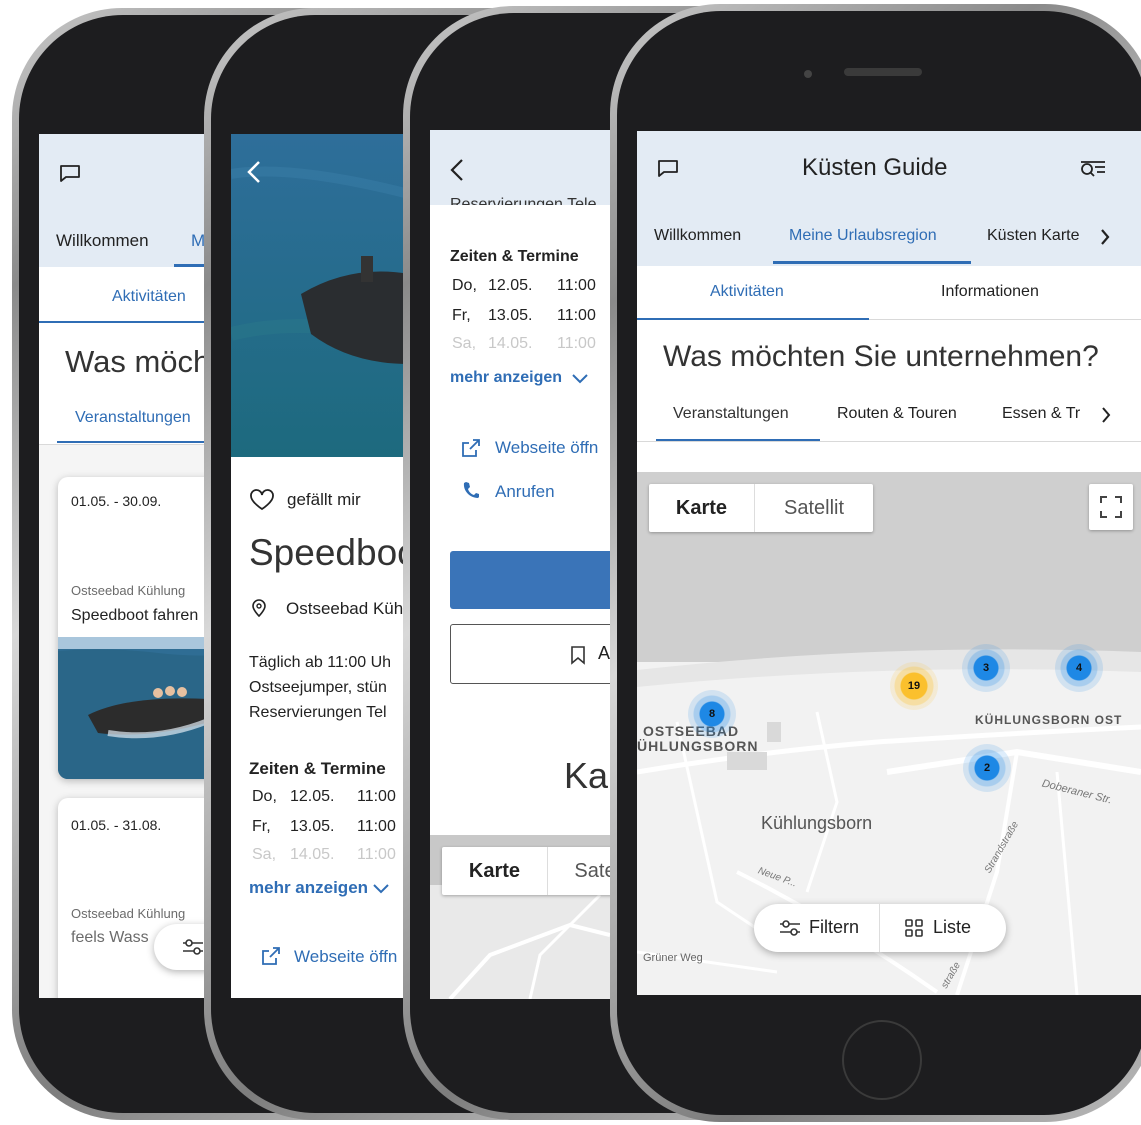  Describe the element at coordinates (813, 508) in the screenshot. I see `map-toggle-satellit: Satellit` at that location.